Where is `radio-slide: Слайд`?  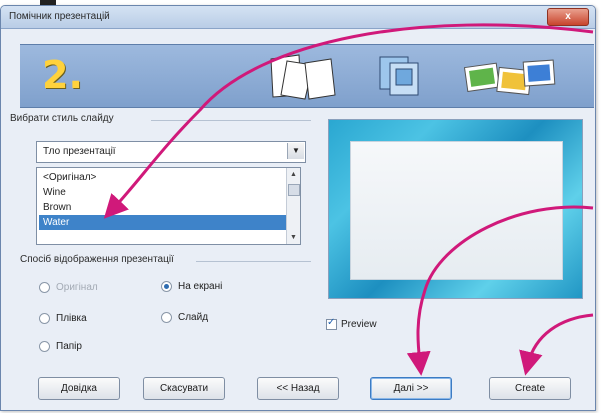
radio-slide: Слайд is located at coordinates (184, 317).